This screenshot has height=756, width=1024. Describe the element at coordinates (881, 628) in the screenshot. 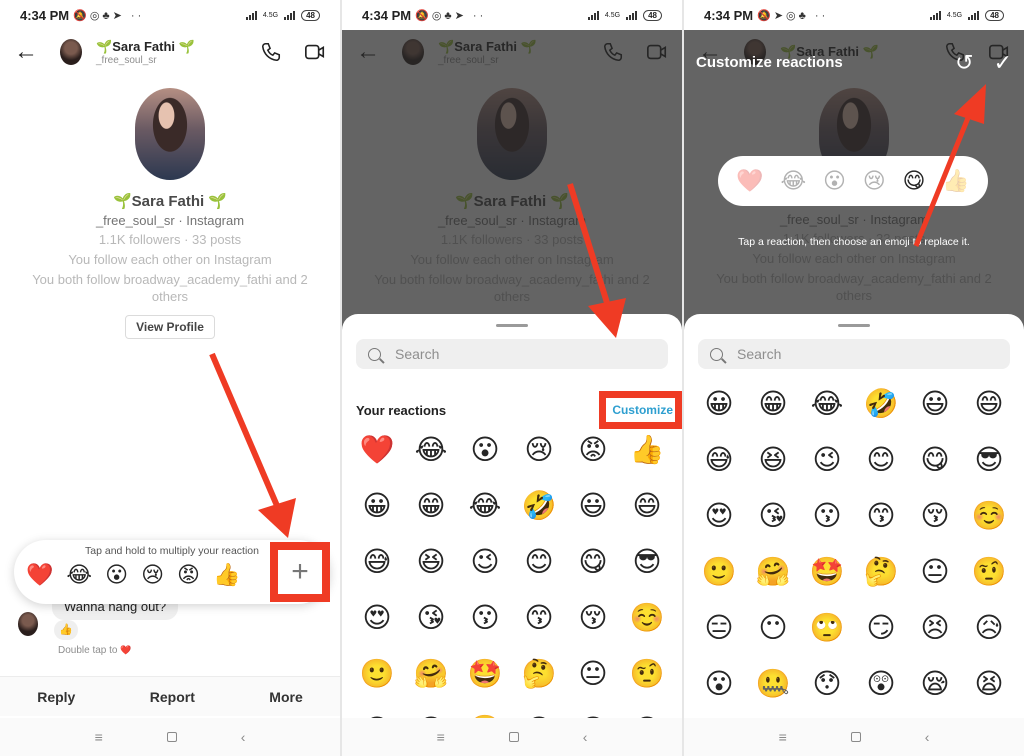

I see `emoji-item: 😏` at that location.